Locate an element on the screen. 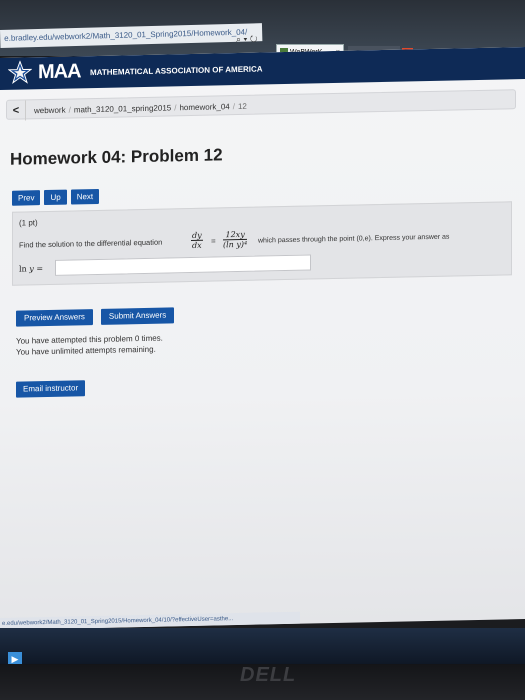  search-icon: ⌕ ▾ ↻ is located at coordinates (246, 39).